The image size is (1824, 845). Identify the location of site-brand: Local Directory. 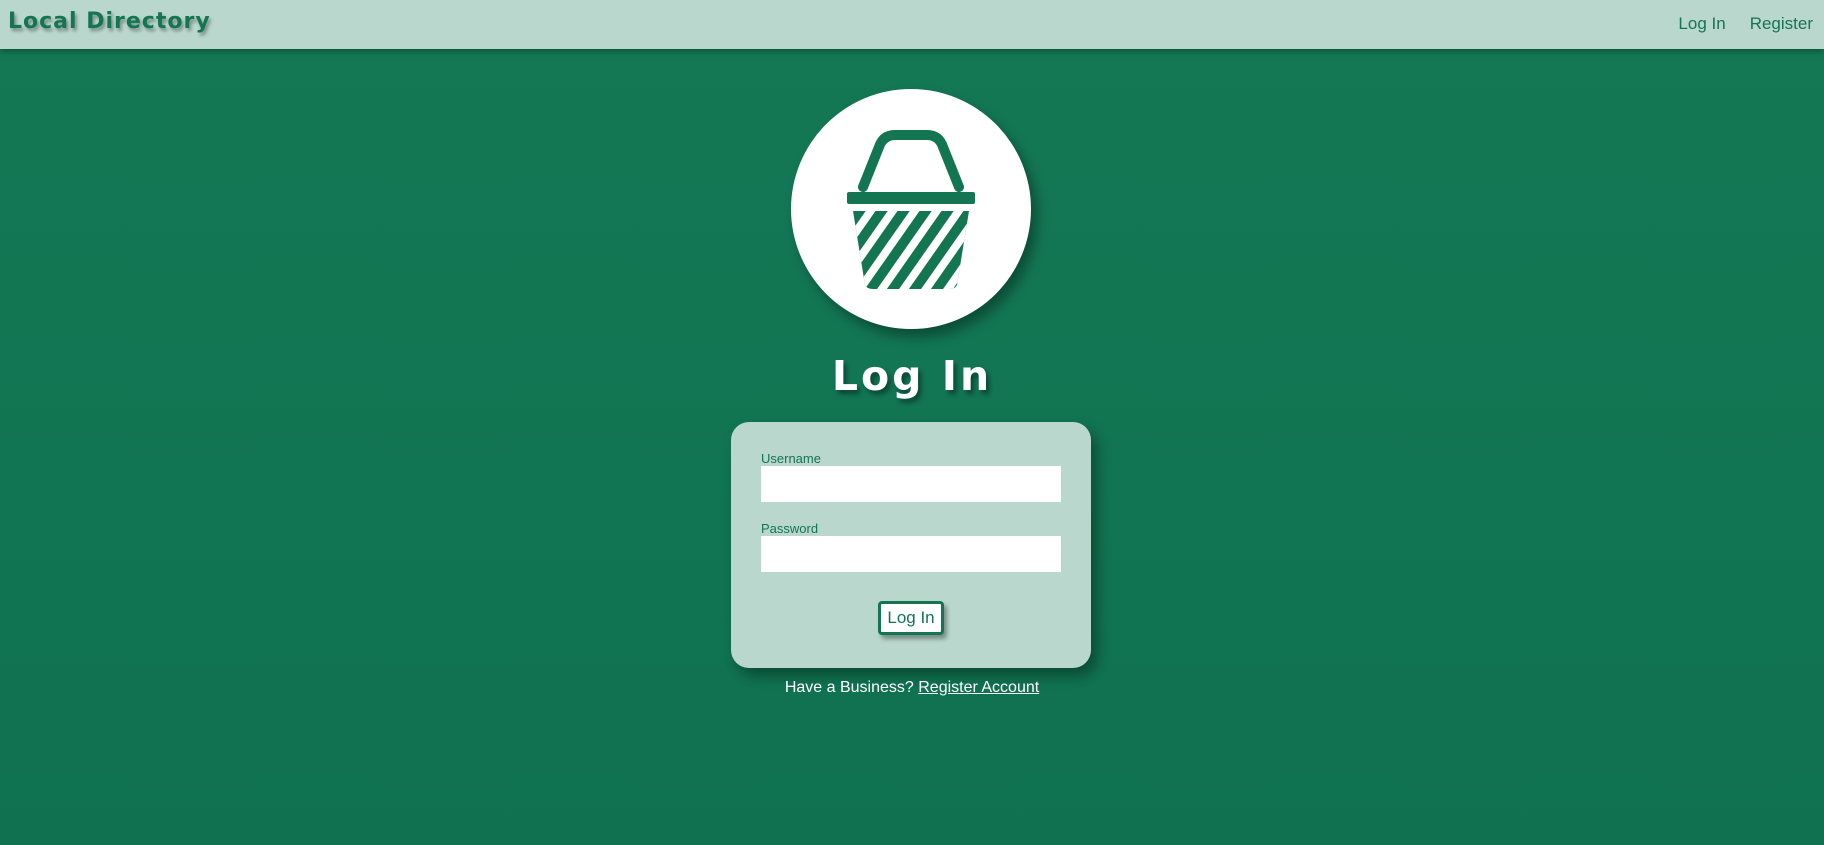
(109, 21).